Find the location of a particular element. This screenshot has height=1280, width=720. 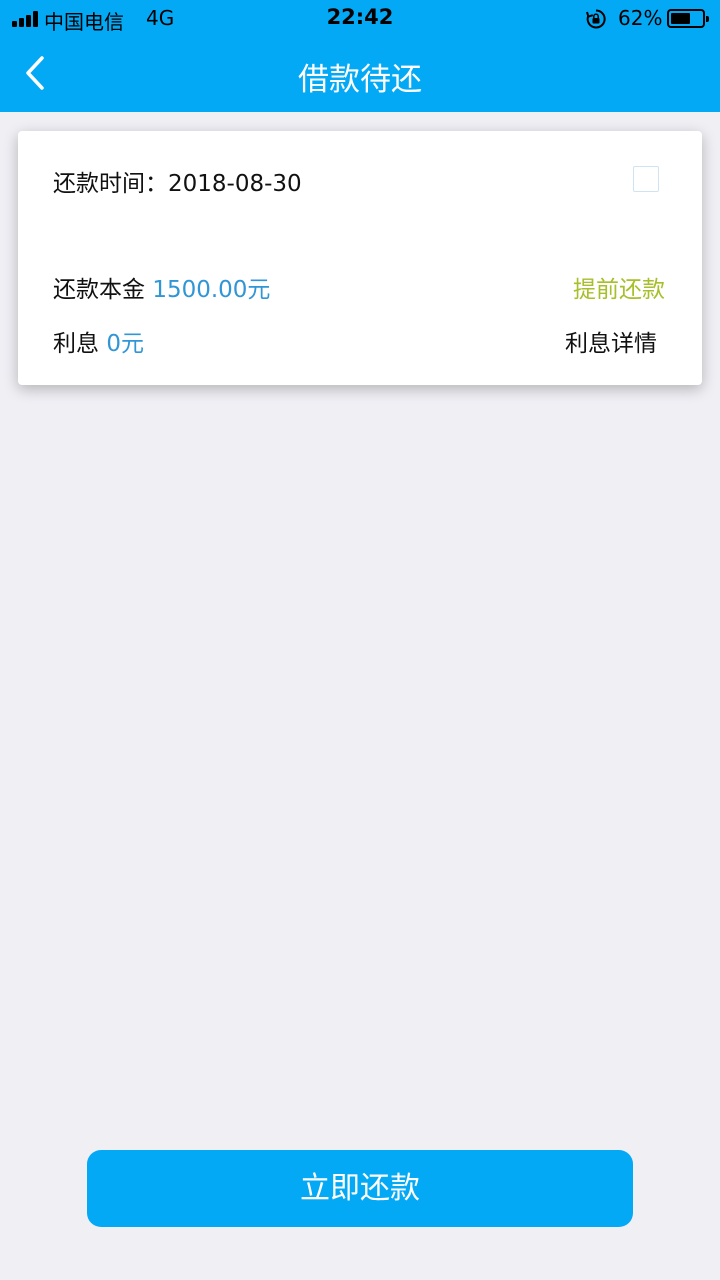

status-time: 22:42 is located at coordinates (360, 17).